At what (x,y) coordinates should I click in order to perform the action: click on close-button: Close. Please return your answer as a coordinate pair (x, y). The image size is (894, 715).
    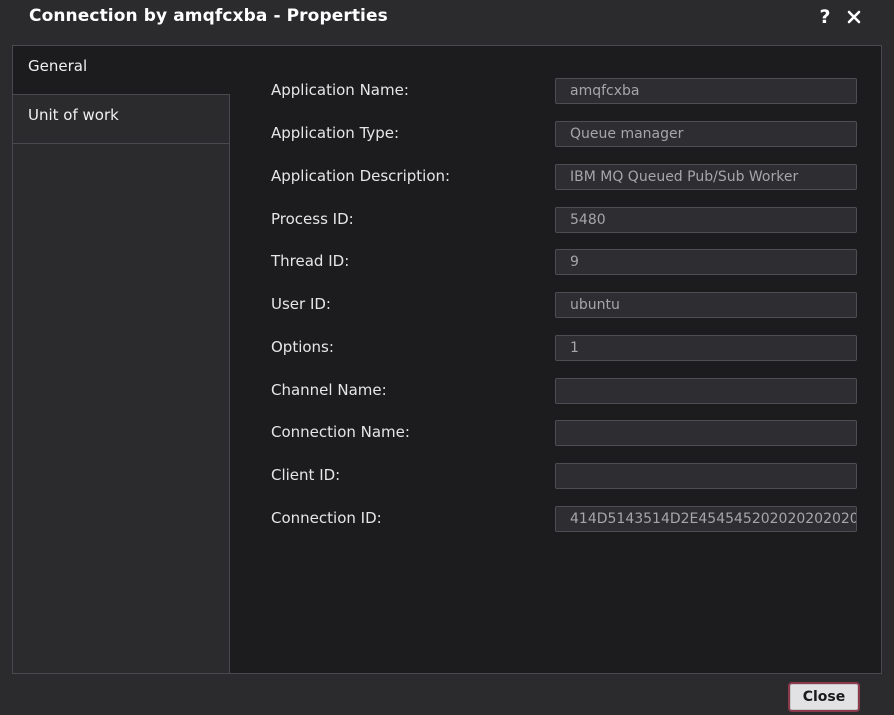
    Looking at the image, I should click on (824, 697).